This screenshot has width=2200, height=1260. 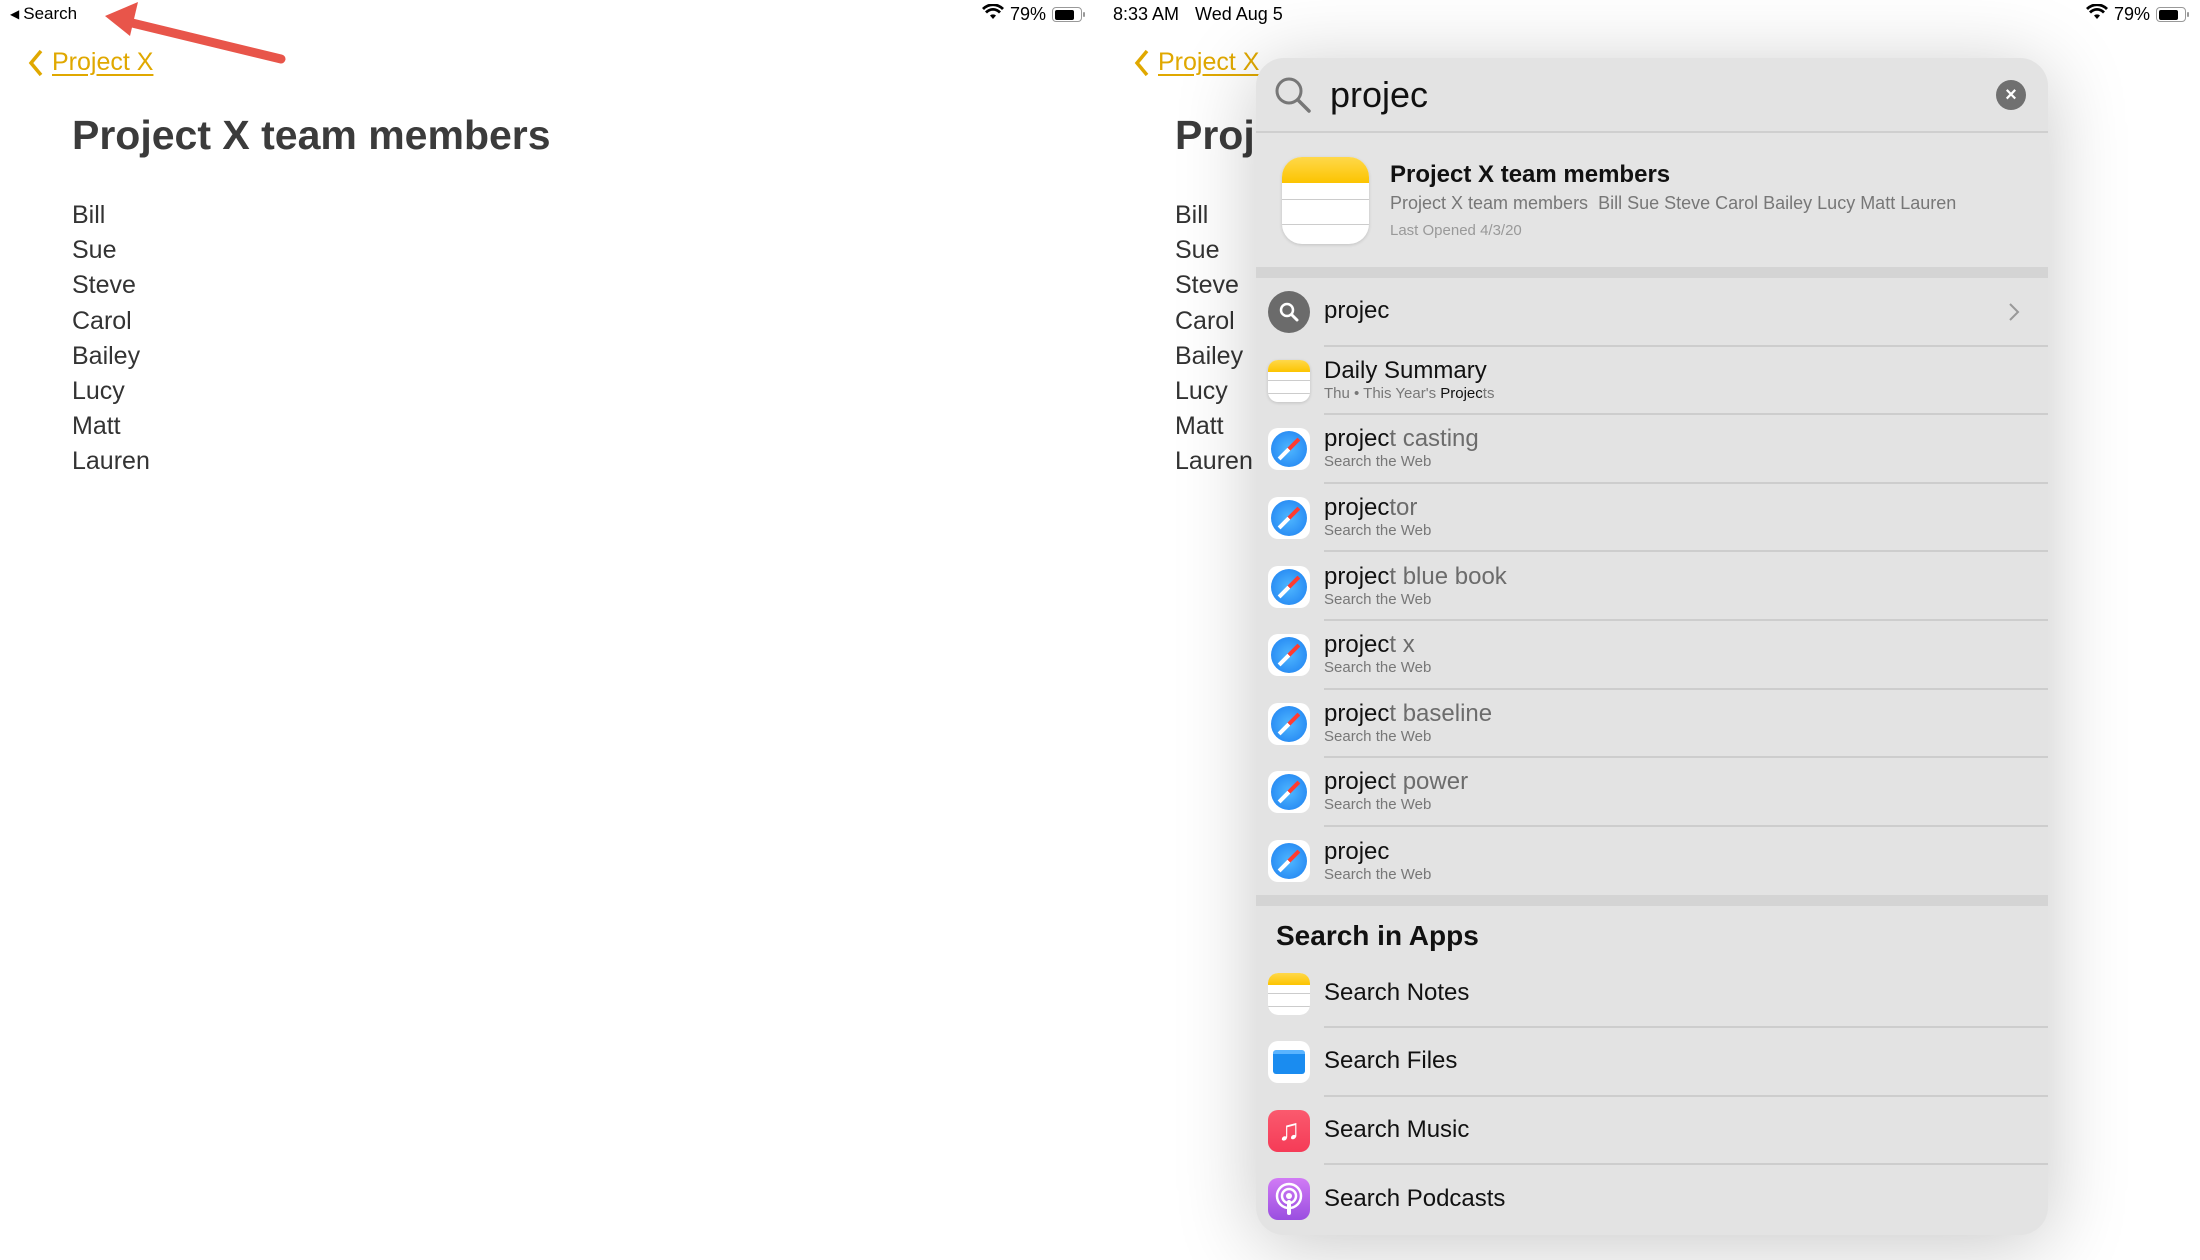 What do you see at coordinates (1652, 95) in the screenshot?
I see `search-field: projec ×` at bounding box center [1652, 95].